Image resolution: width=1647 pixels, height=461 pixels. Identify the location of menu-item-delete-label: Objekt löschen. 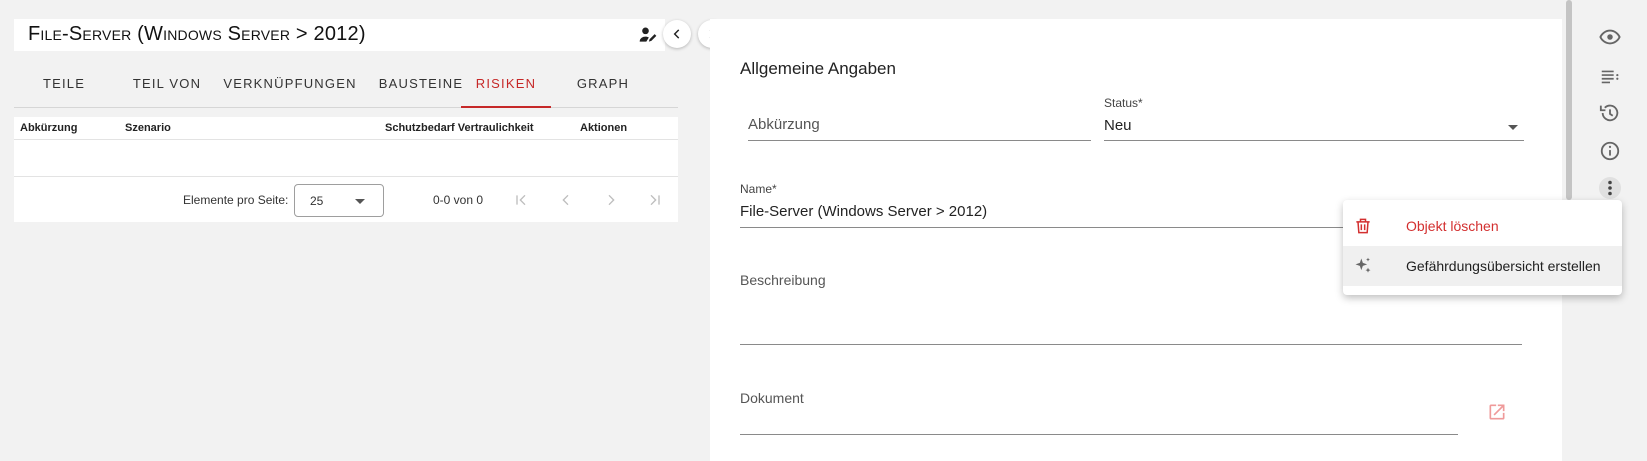
(1452, 226).